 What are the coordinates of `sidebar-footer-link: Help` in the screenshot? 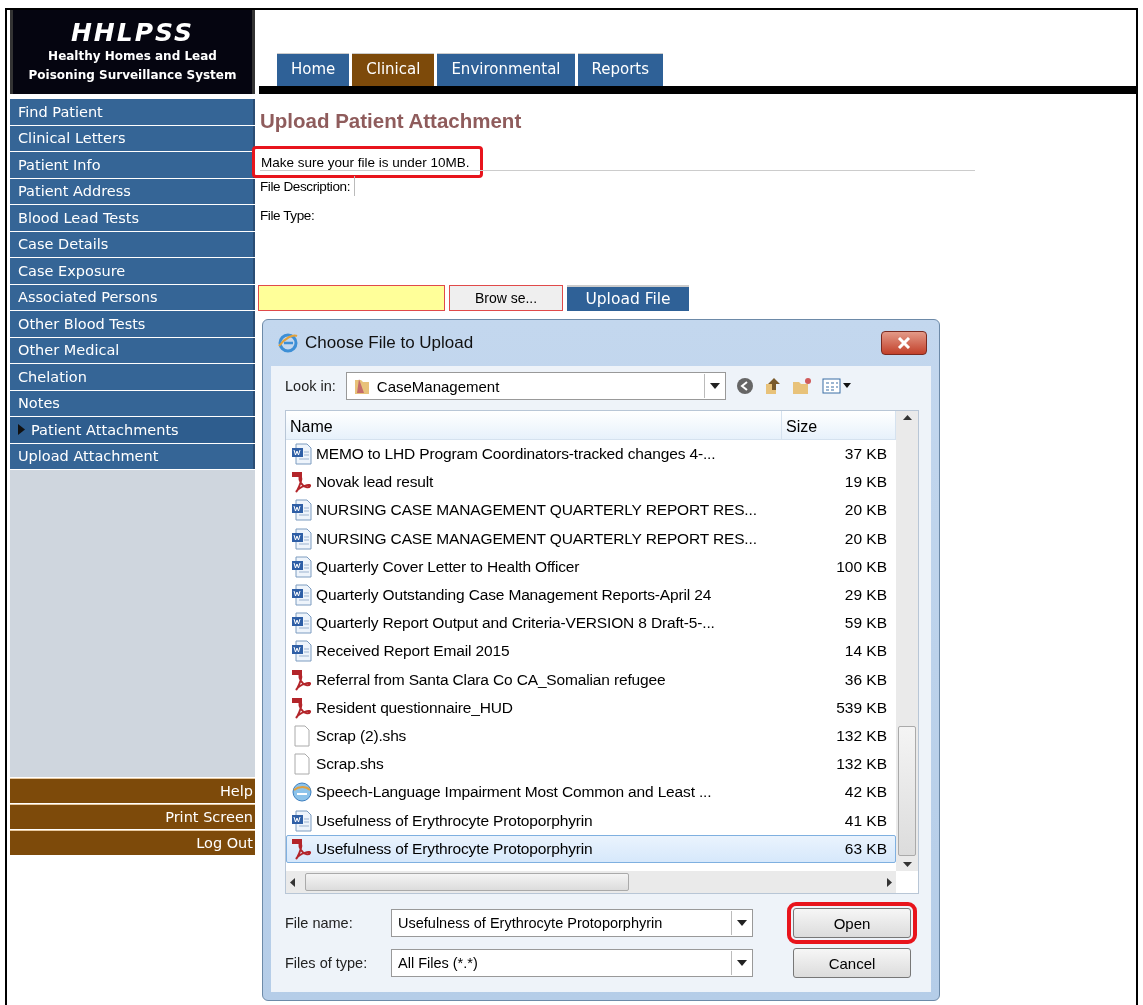 It's located at (132, 790).